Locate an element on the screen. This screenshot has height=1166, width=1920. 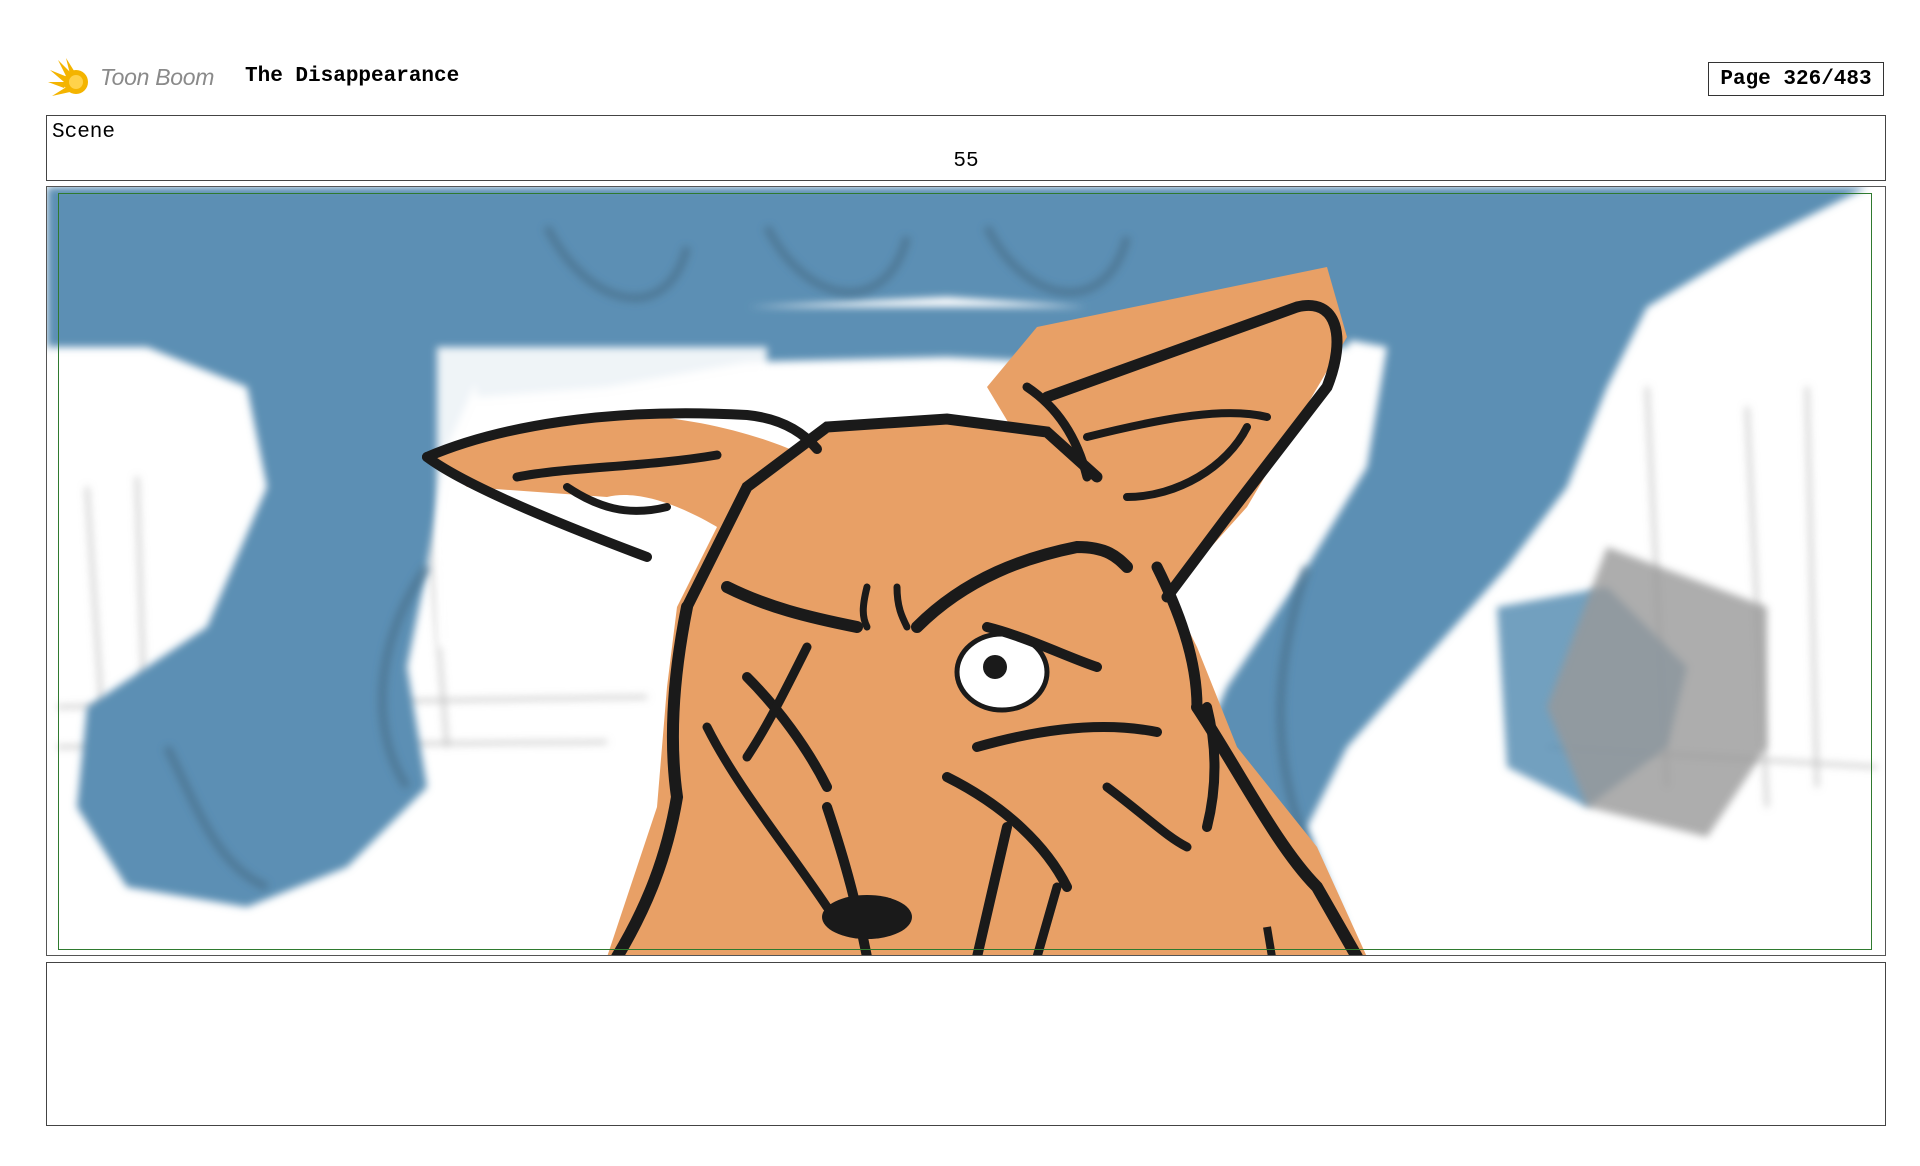
sun-burst-icon is located at coordinates (68, 77).